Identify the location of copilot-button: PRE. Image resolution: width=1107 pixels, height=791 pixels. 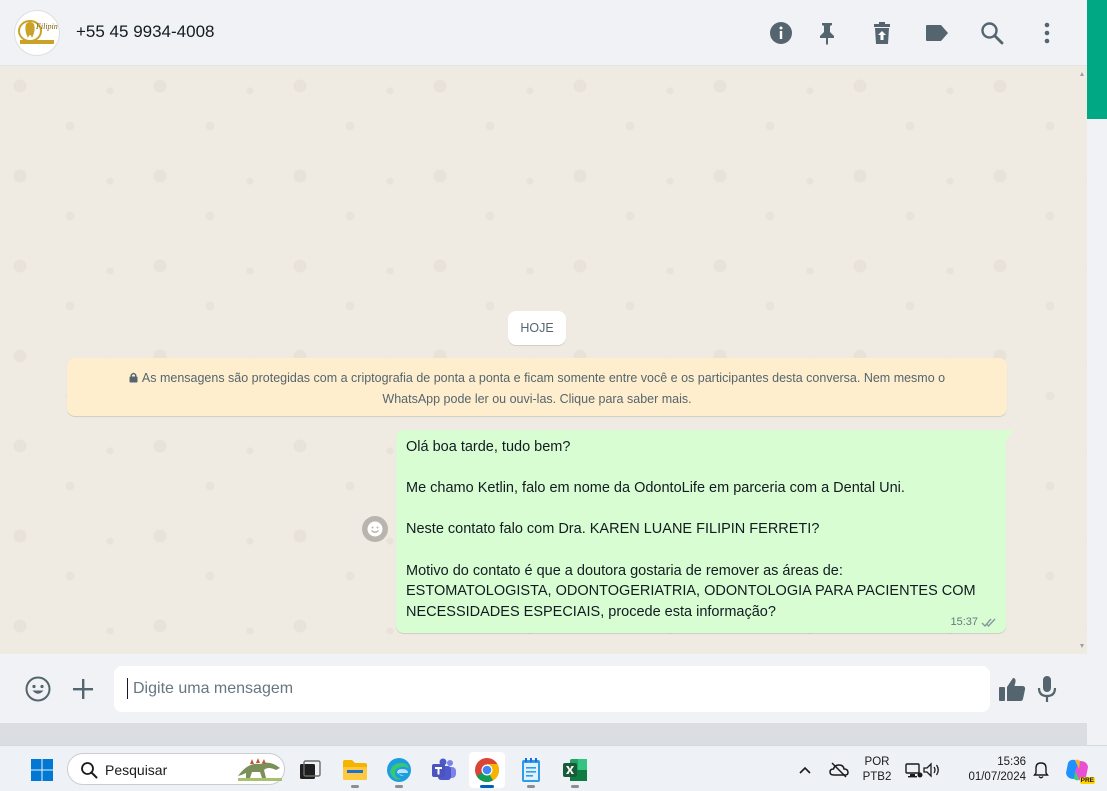
(1077, 770).